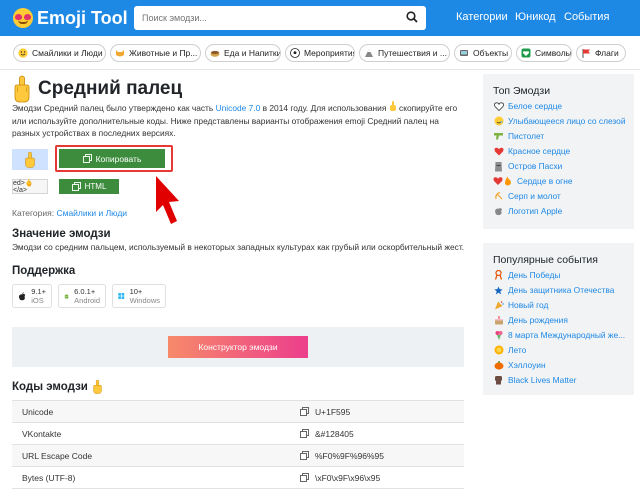  I want to click on middle-finger-preview-icon, so click(30, 159).